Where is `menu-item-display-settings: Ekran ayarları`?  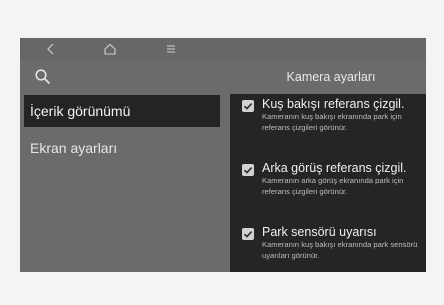 menu-item-display-settings: Ekran ayarları is located at coordinates (122, 148).